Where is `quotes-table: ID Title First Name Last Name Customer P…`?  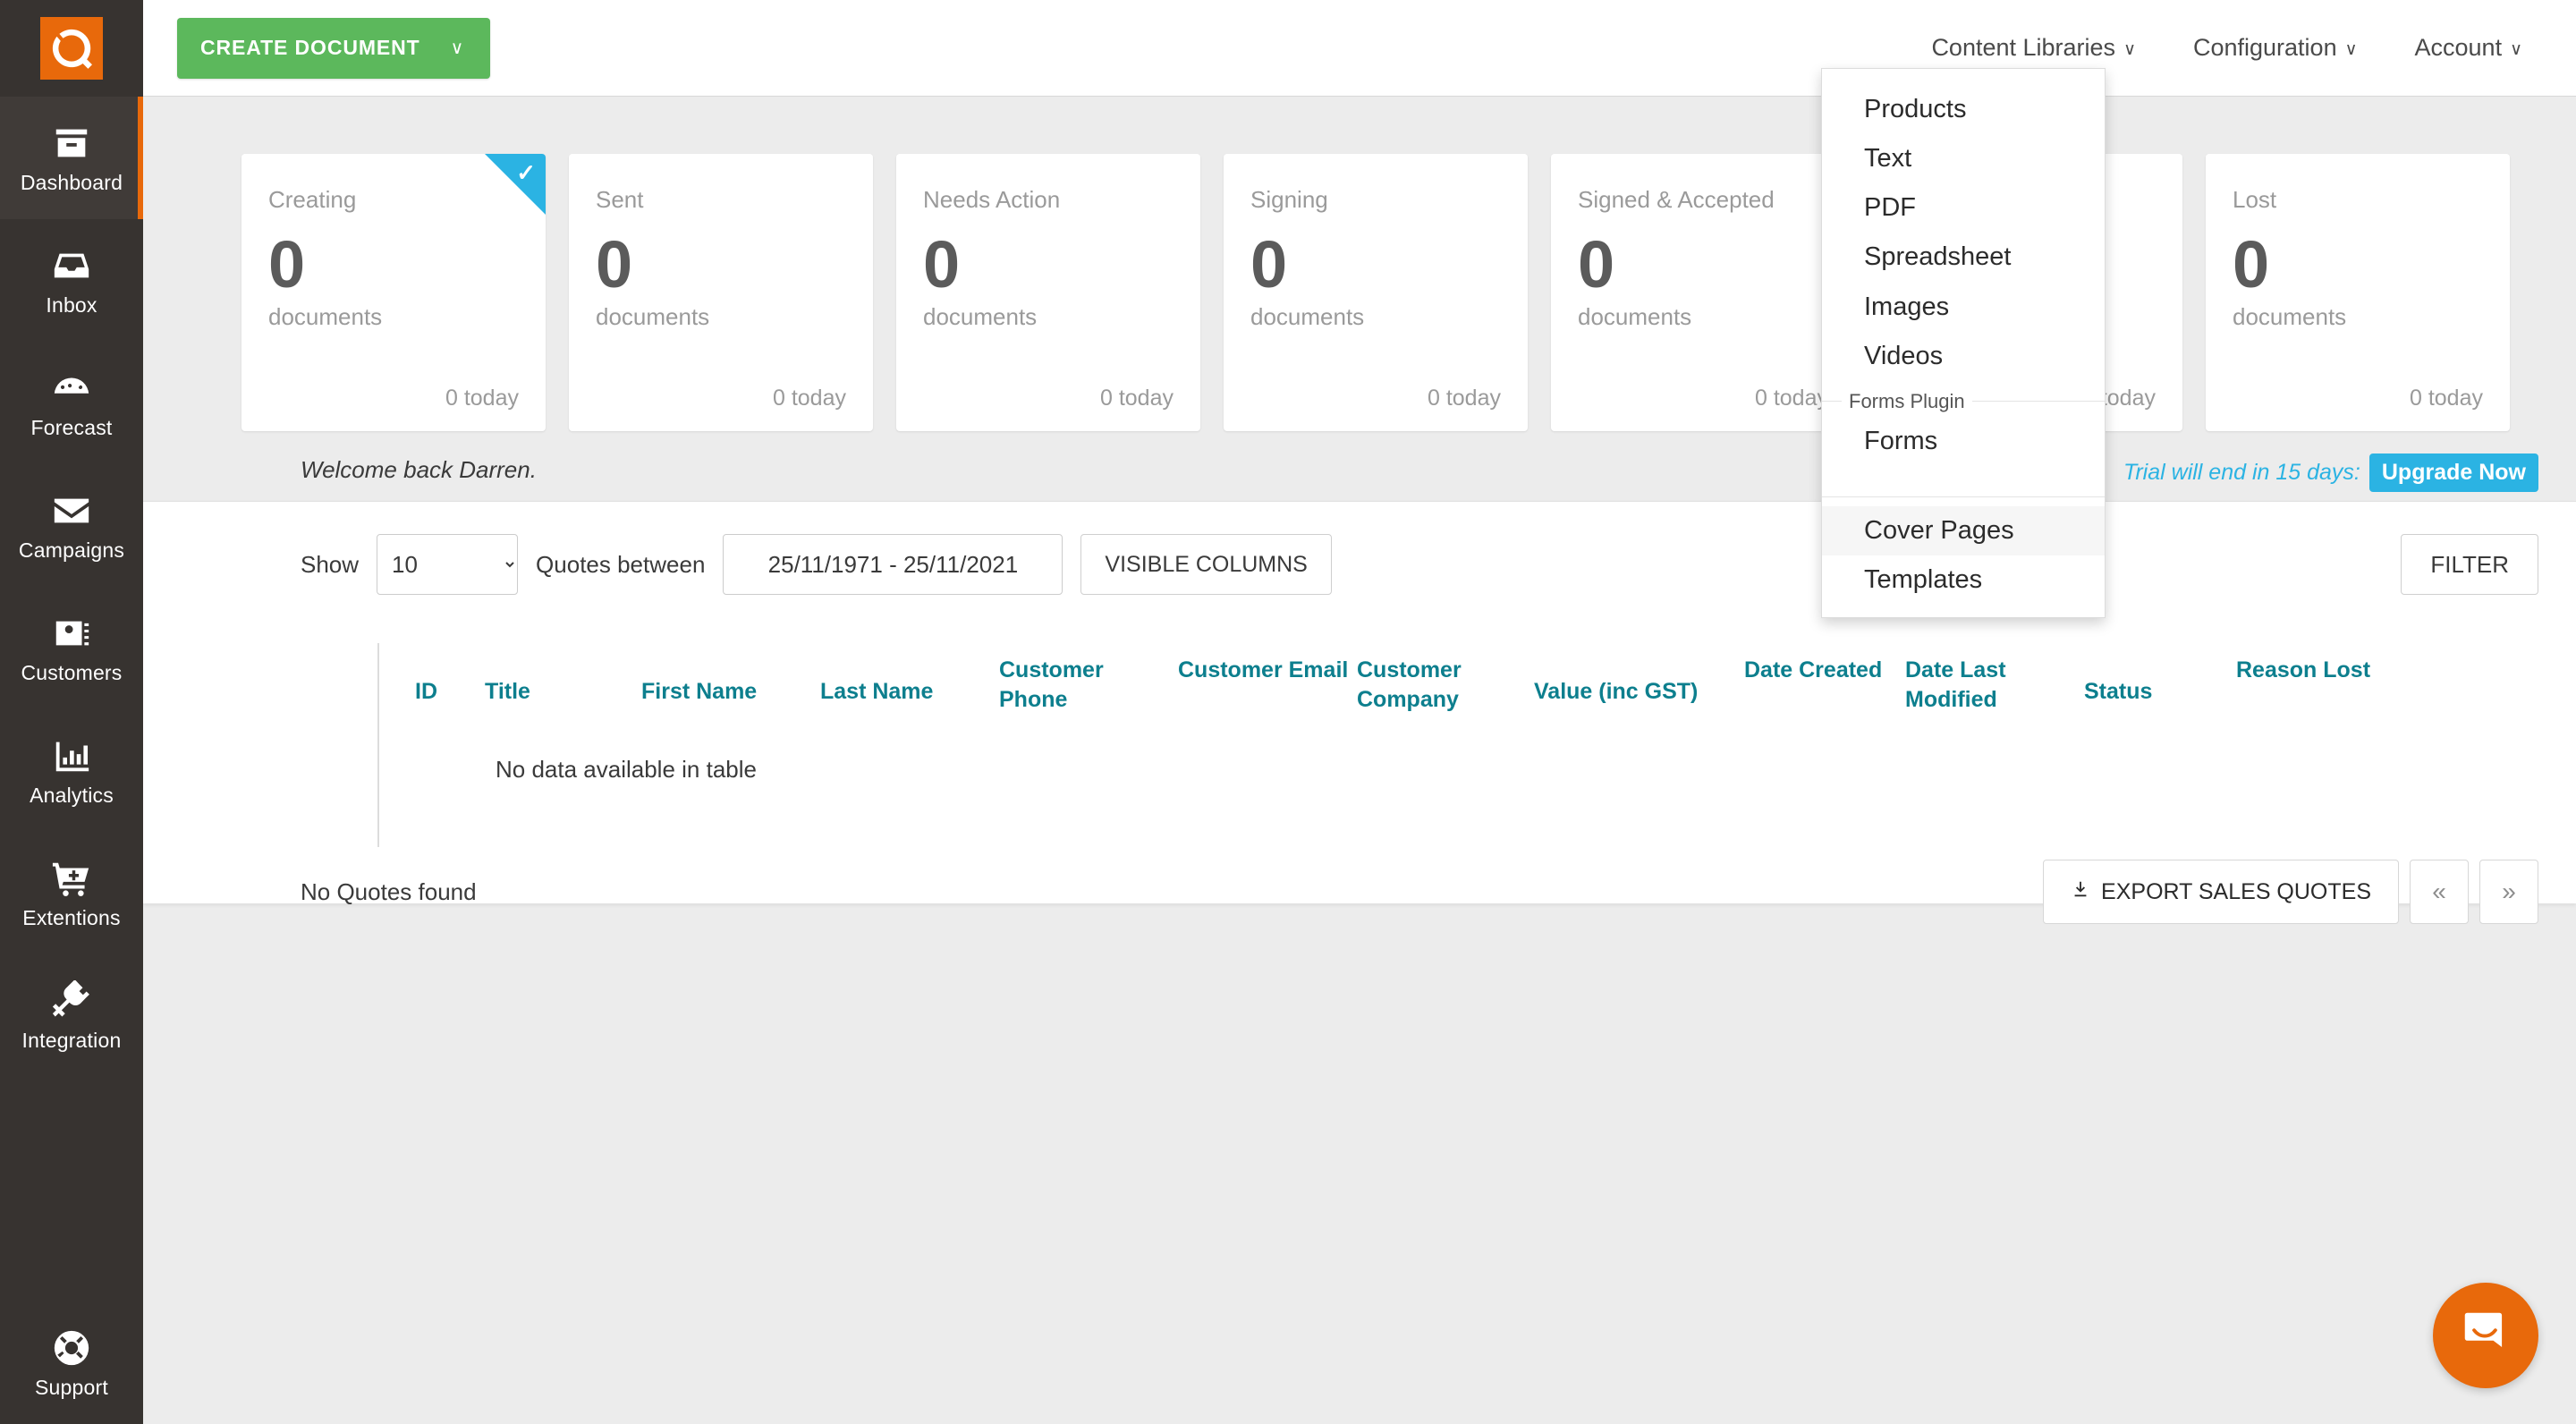
quotes-table: ID Title First Name Last Name Customer P… is located at coordinates (1432, 745).